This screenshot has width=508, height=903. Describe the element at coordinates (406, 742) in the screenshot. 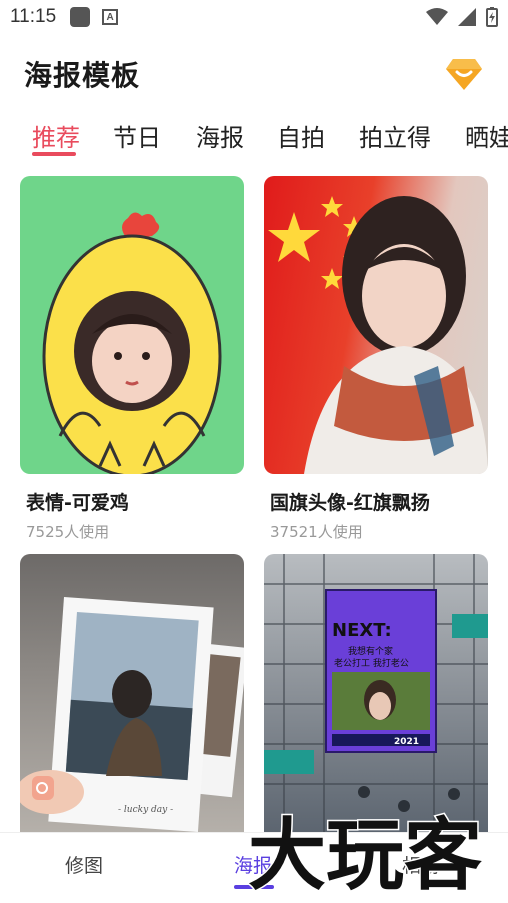

I see `poster-year: 2021` at that location.